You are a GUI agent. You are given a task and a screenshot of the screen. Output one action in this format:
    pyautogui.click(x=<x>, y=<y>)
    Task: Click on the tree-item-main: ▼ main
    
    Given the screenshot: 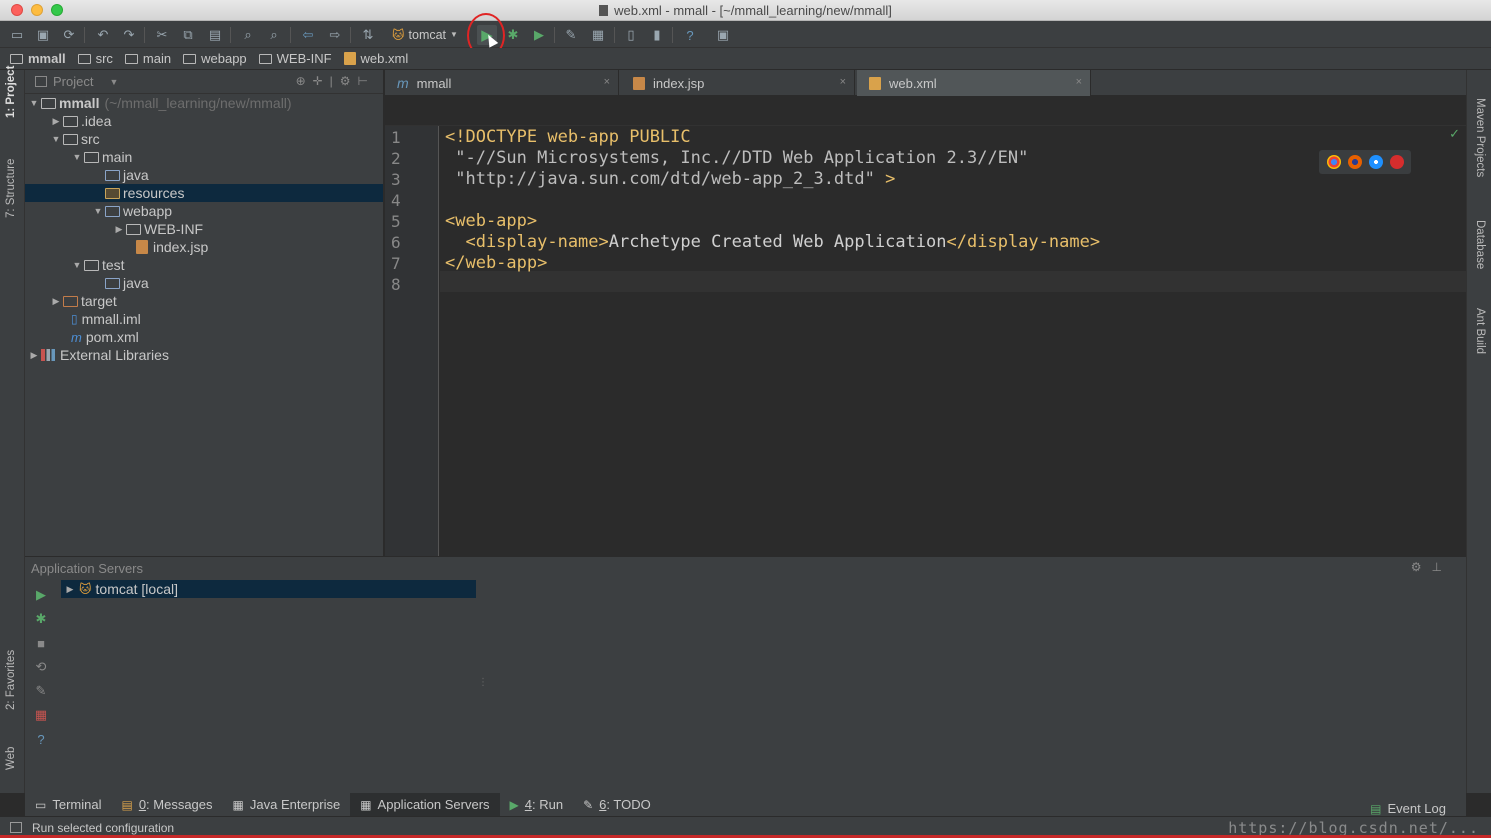 What is the action you would take?
    pyautogui.click(x=204, y=157)
    